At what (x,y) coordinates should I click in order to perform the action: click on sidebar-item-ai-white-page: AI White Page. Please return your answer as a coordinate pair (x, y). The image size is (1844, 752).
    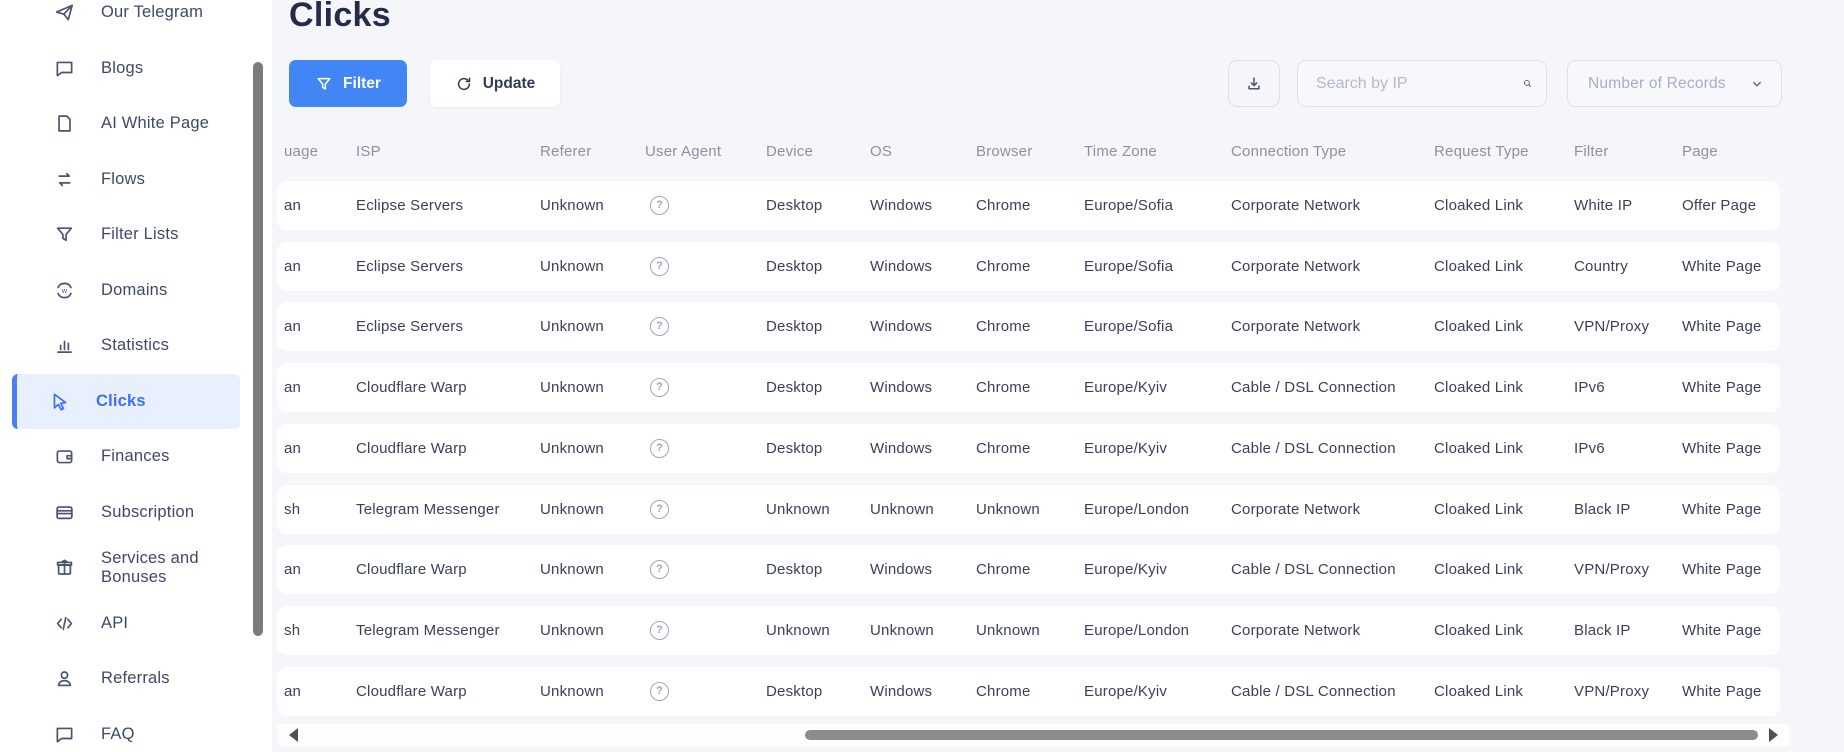
    Looking at the image, I should click on (126, 124).